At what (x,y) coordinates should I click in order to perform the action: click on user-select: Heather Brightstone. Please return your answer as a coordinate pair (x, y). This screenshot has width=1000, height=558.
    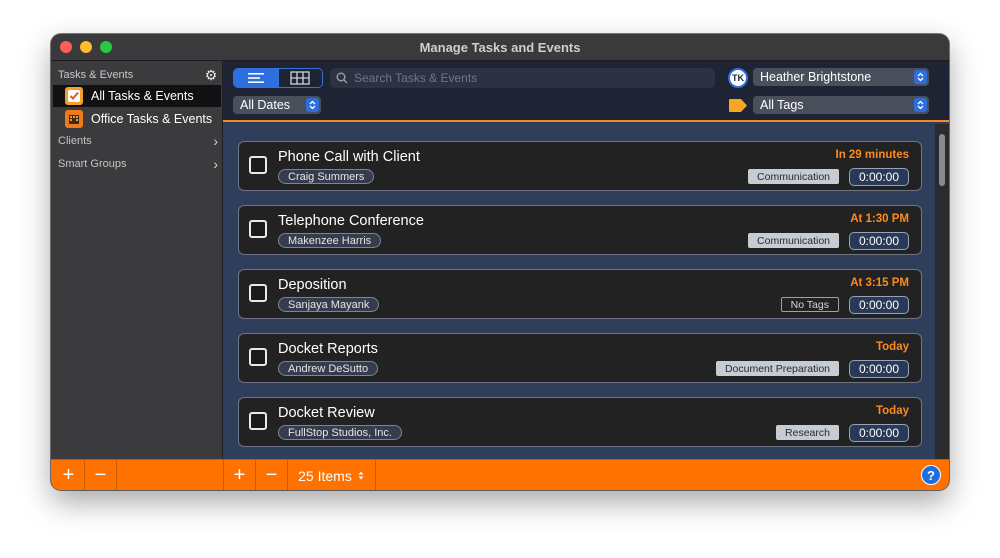
    Looking at the image, I should click on (841, 77).